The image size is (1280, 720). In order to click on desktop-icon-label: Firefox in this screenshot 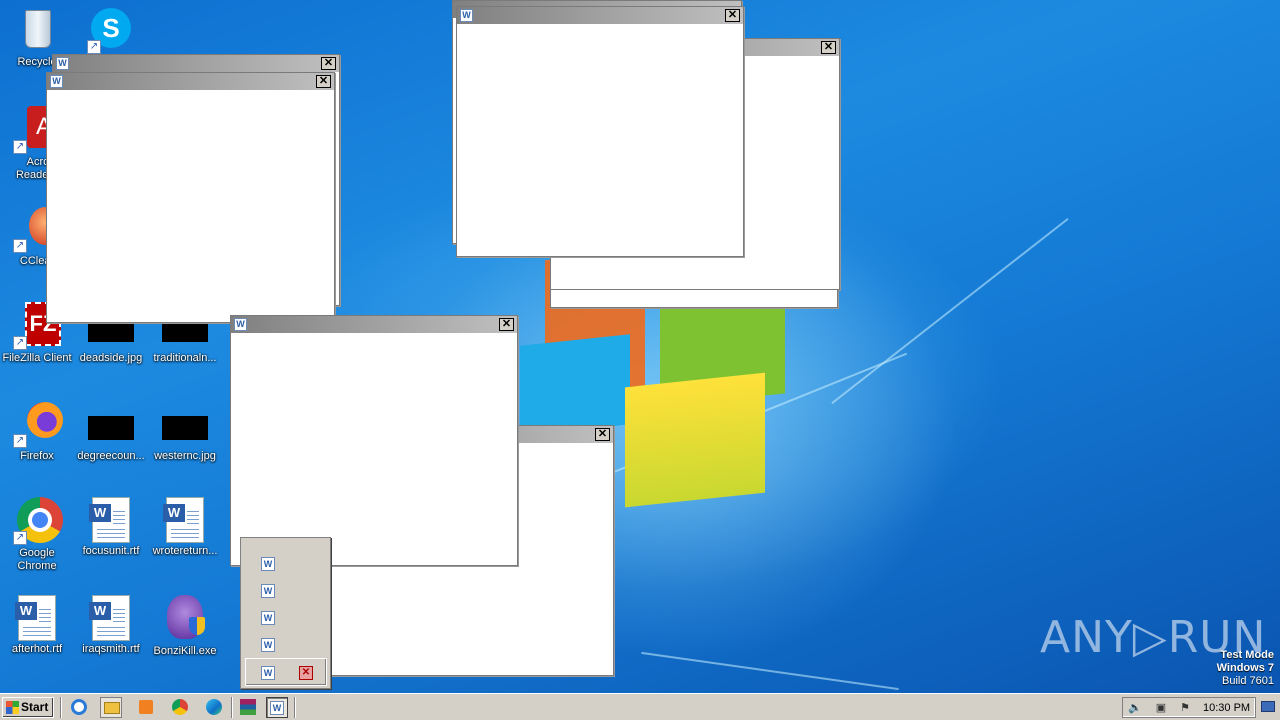, I will do `click(37, 456)`.